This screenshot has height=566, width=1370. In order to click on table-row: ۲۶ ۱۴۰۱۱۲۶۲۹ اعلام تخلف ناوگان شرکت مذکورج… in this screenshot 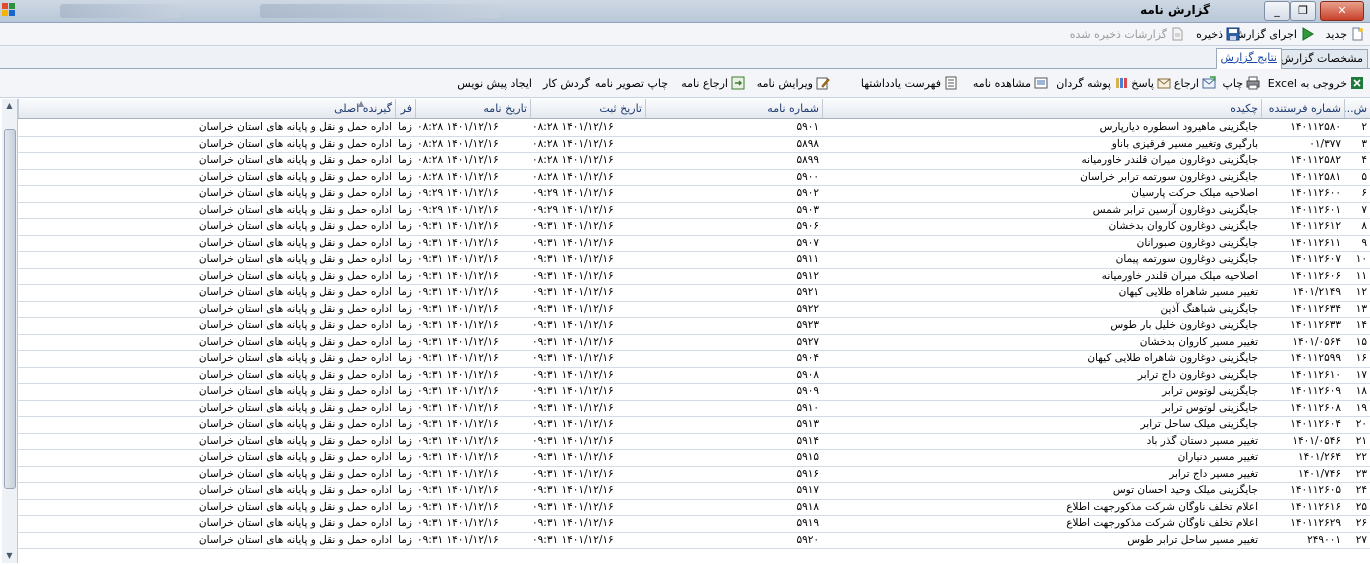, I will do `click(694, 524)`.